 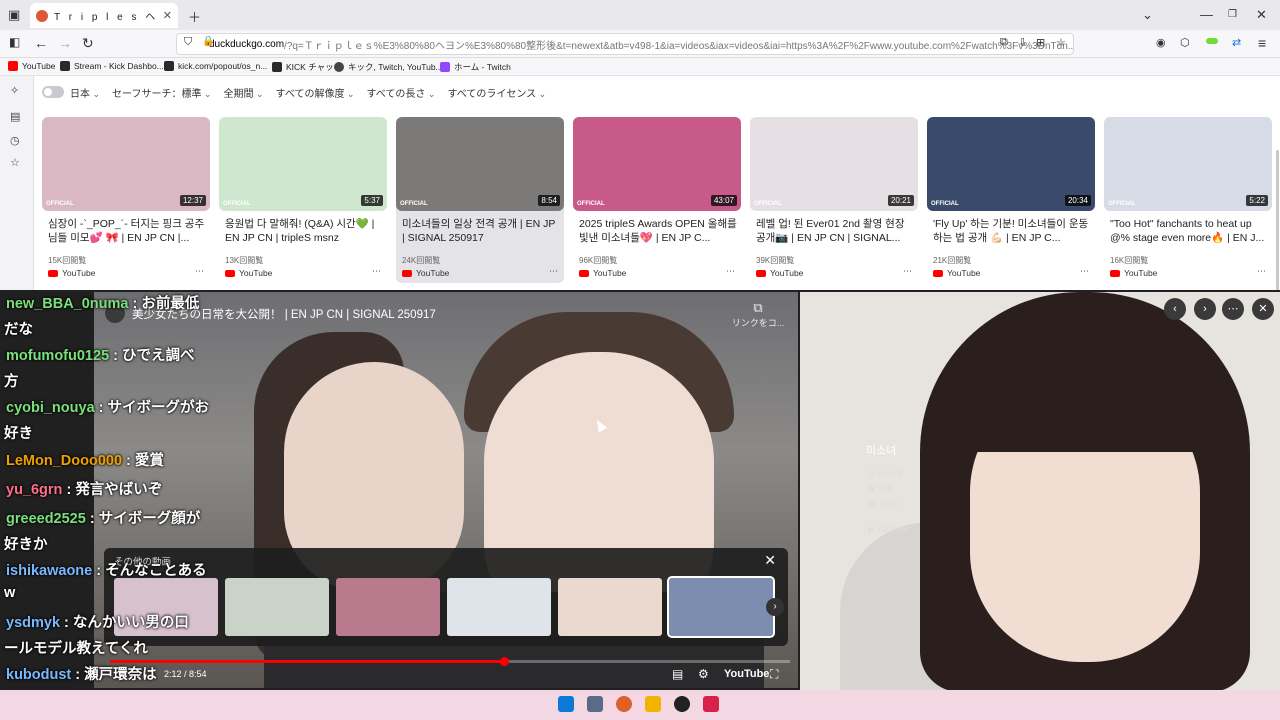 I want to click on video-thumbnail: OFFICIAL 5:22, so click(x=1188, y=164).